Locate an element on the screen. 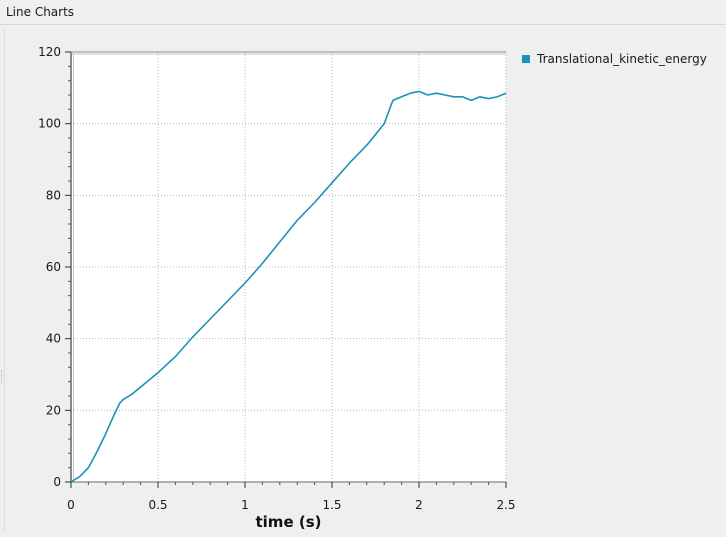  x-tick-label: 1 is located at coordinates (245, 505).